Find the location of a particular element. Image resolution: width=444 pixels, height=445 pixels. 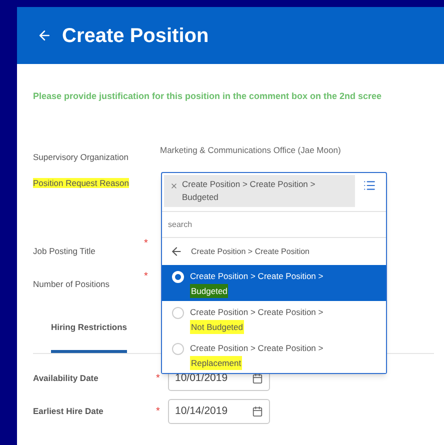

tab: Hiring Restrictions is located at coordinates (89, 337).